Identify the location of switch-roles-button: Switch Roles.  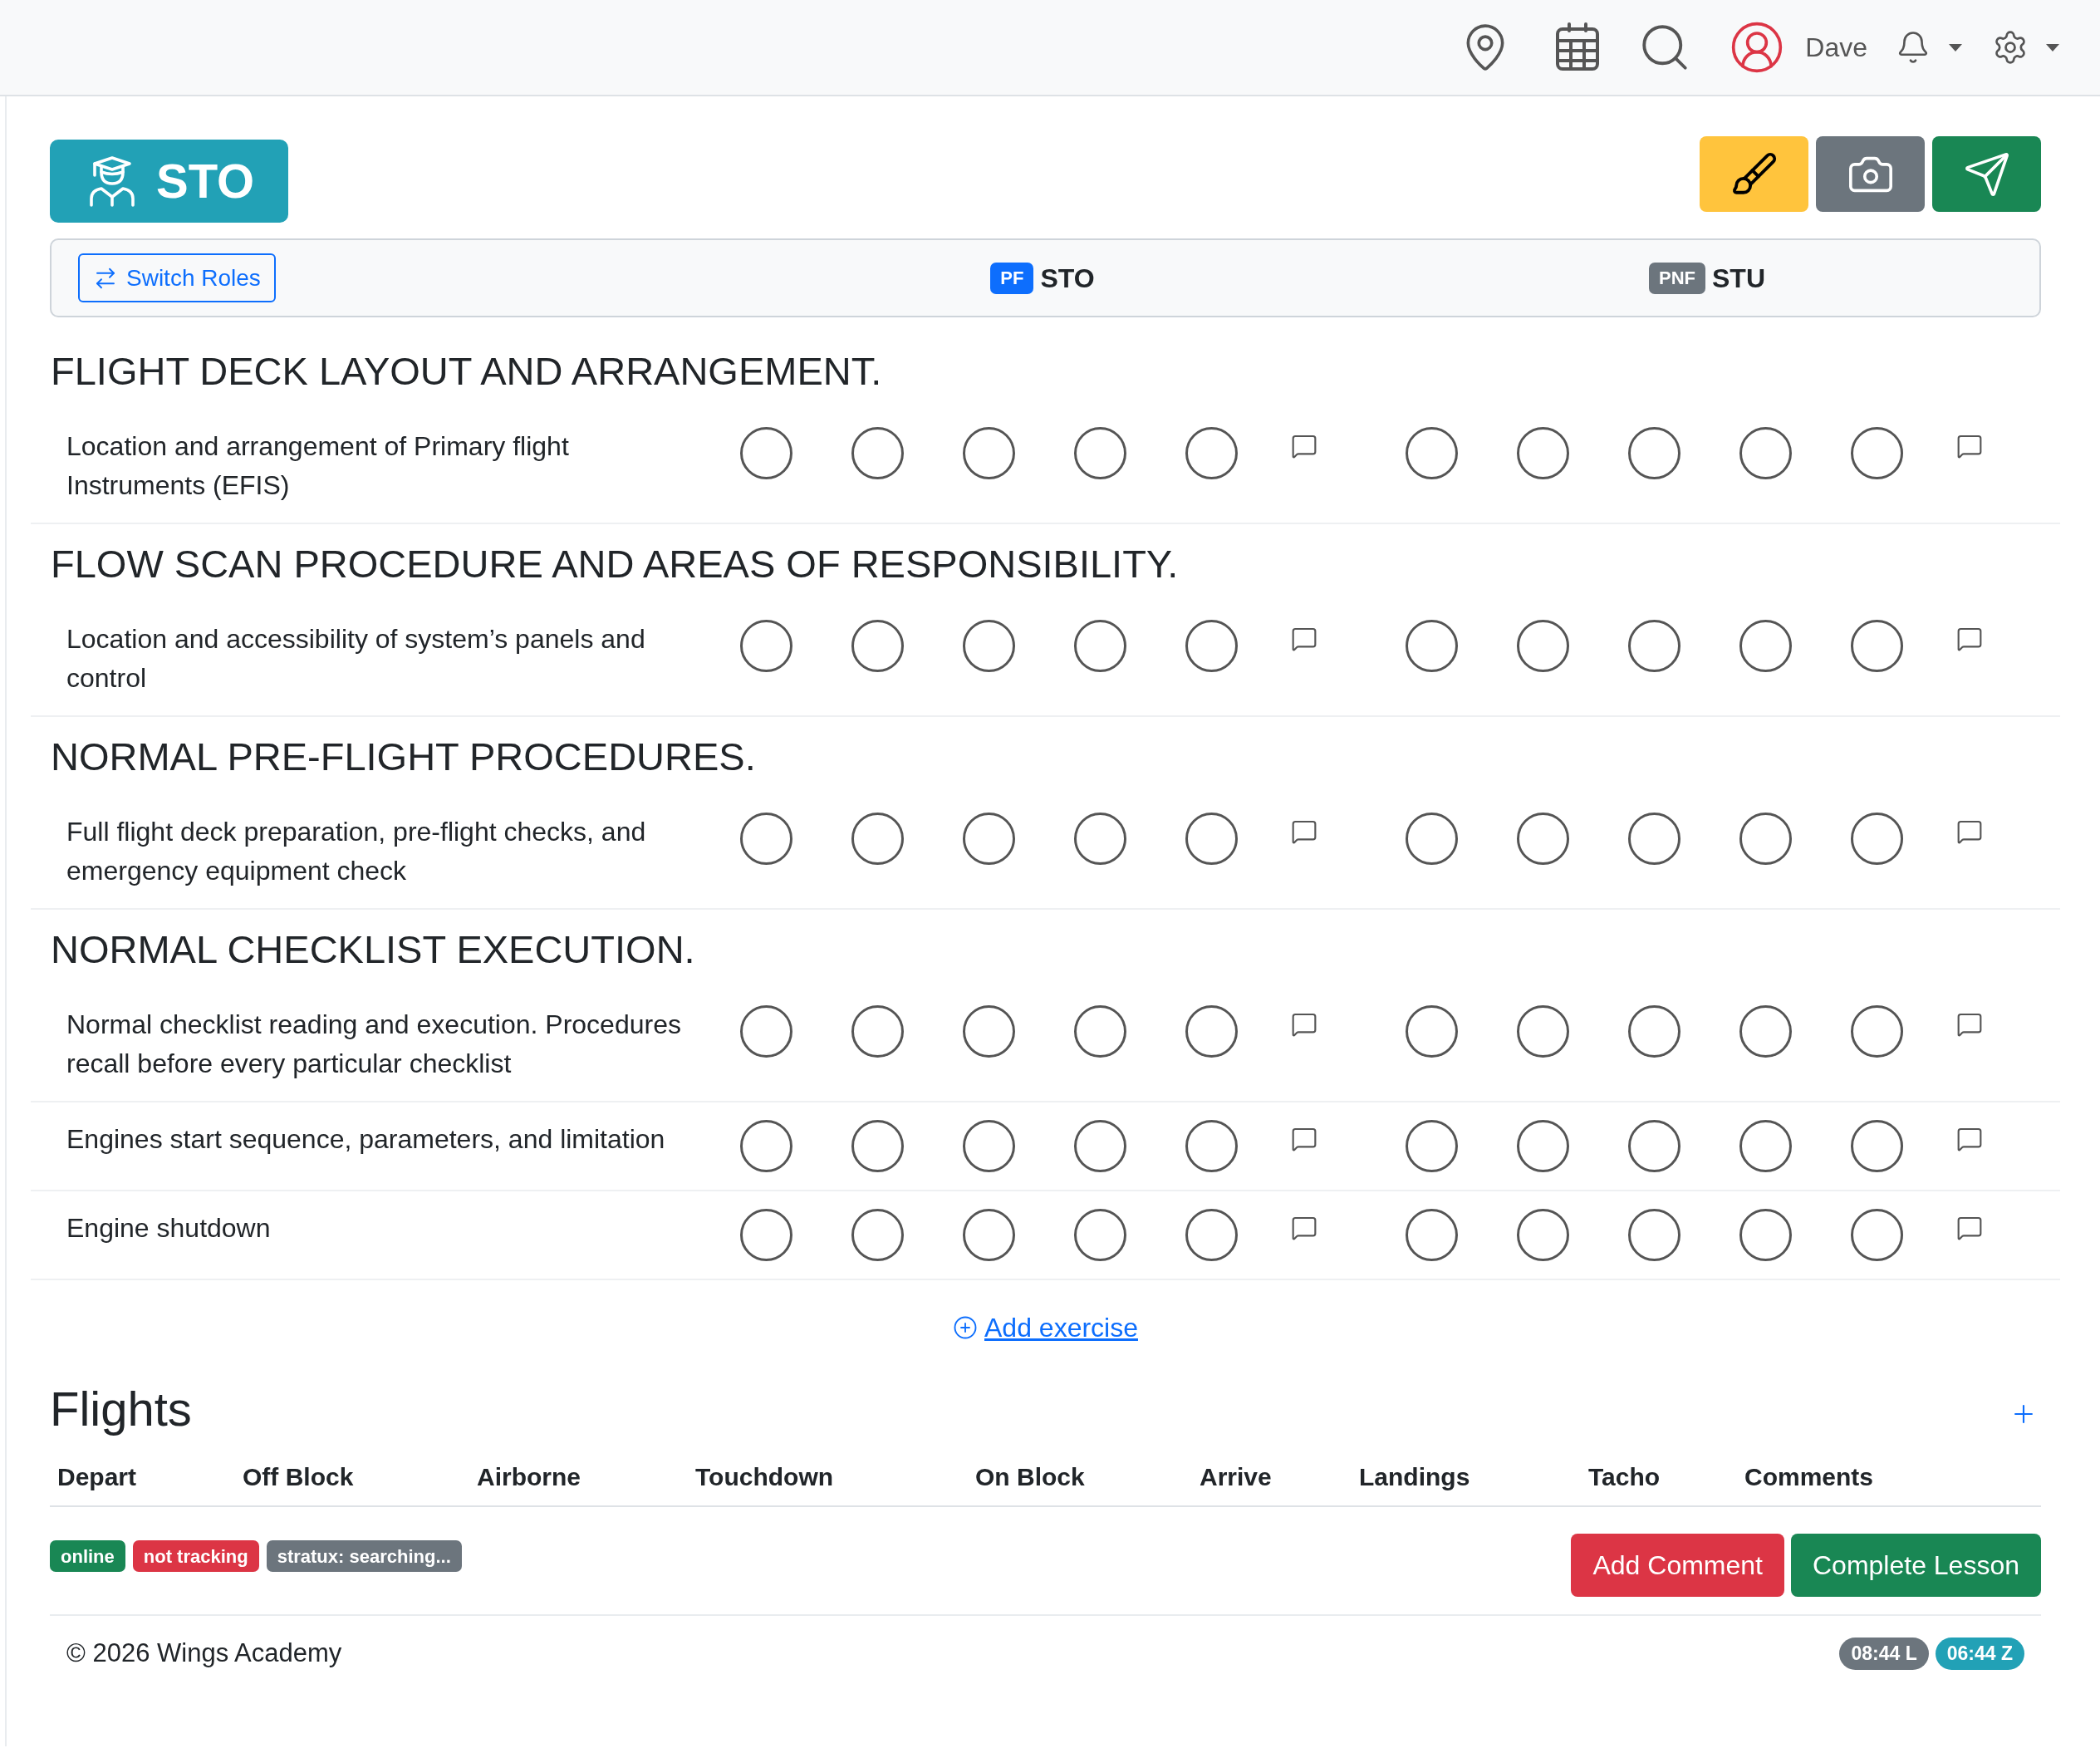
(177, 277).